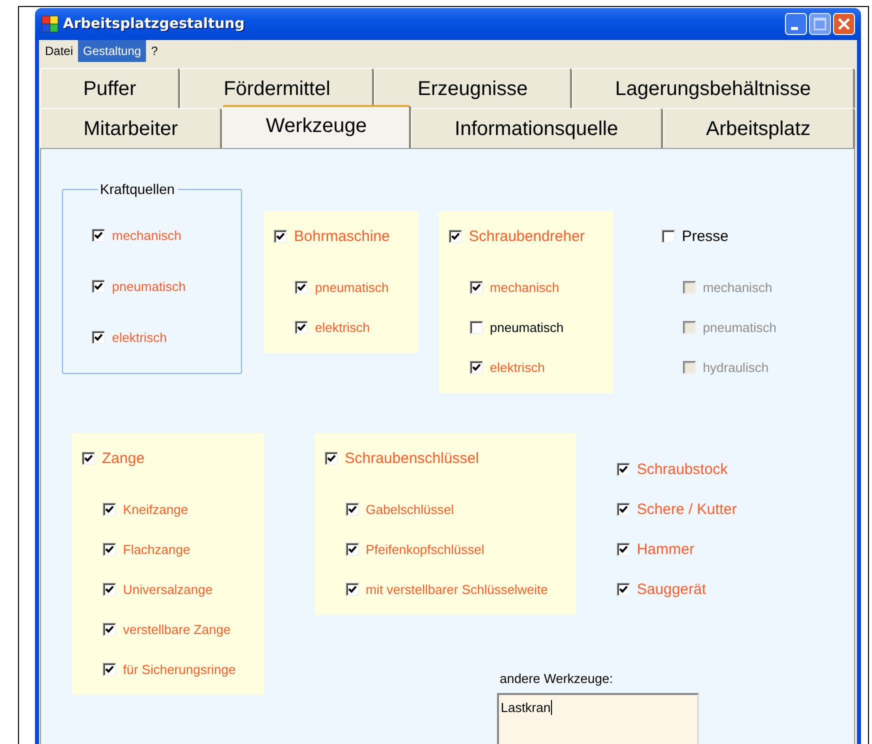 The width and height of the screenshot is (872, 744). I want to click on field-label: andere Werkzeuge:, so click(556, 678).